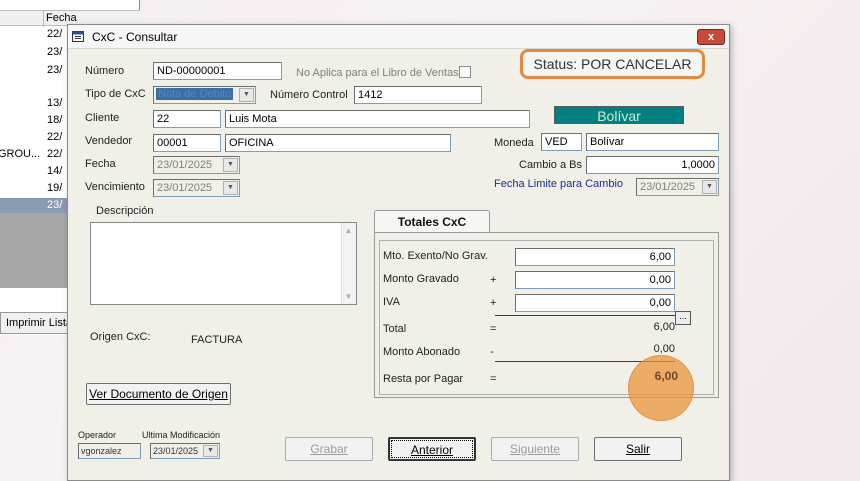 The image size is (860, 481). What do you see at coordinates (492, 352) in the screenshot?
I see `abonado-sign: -` at bounding box center [492, 352].